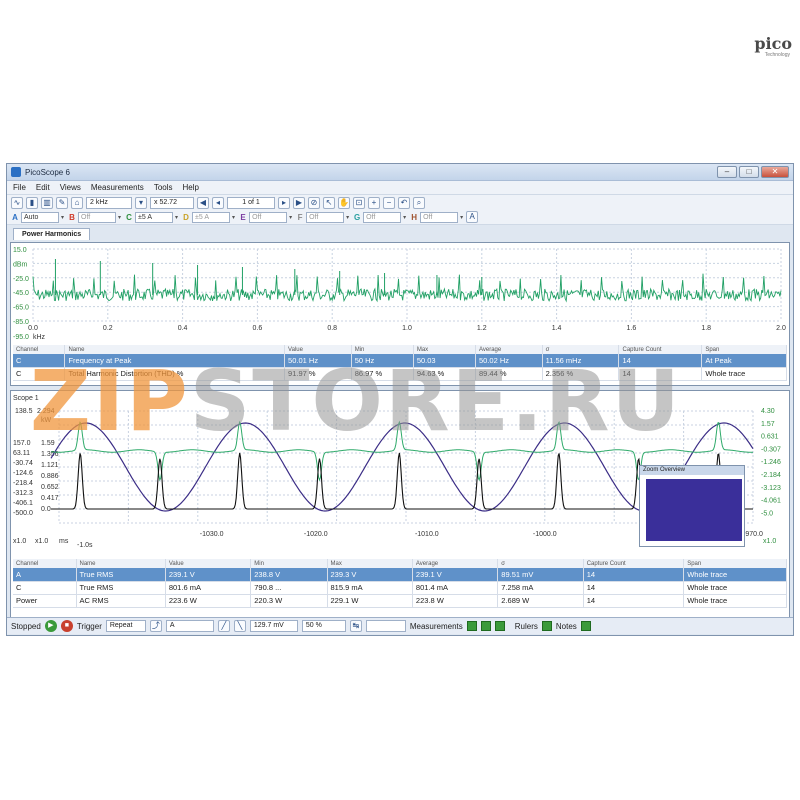 The height and width of the screenshot is (800, 800). I want to click on table-cell: 2.689 W, so click(540, 601).